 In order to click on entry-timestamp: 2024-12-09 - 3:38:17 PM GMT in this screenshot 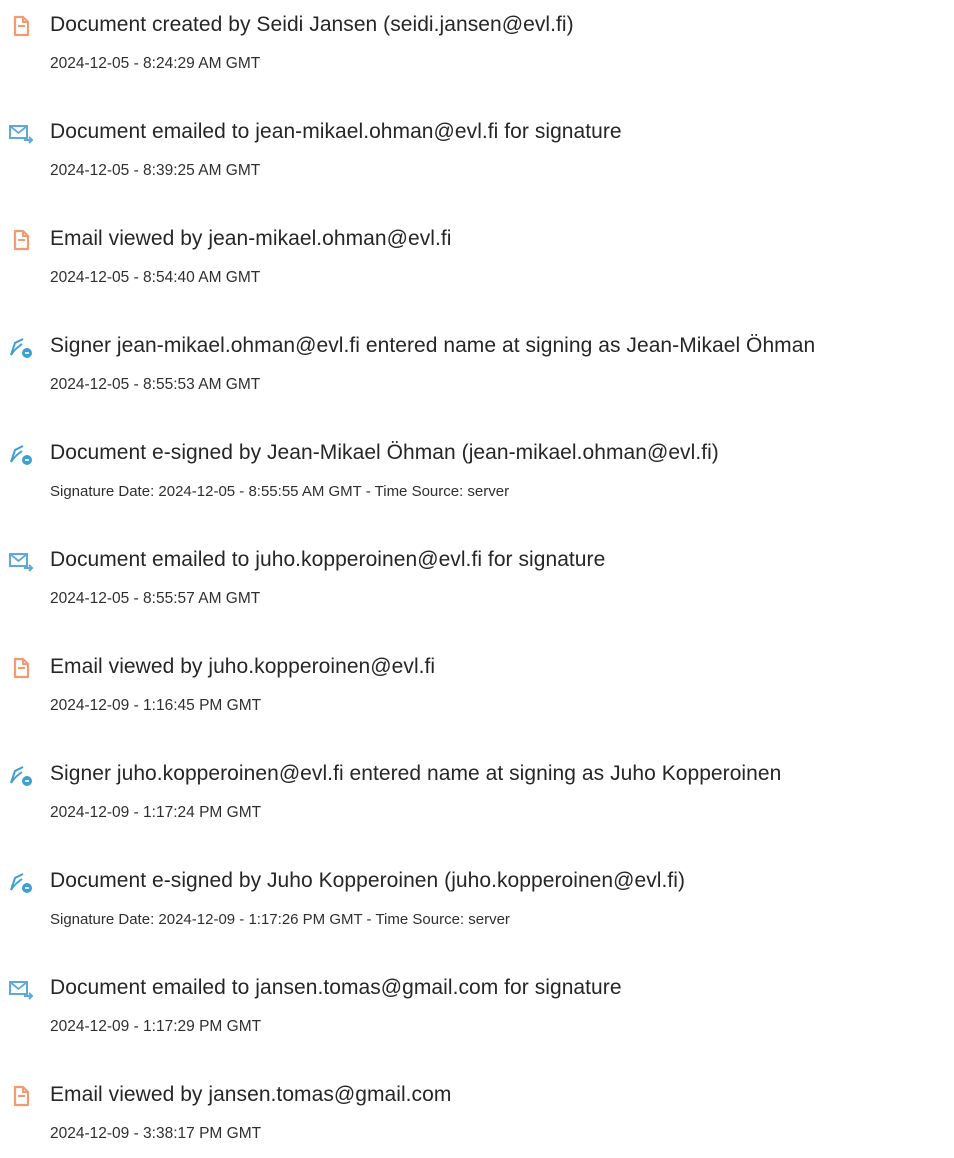, I will do `click(156, 1133)`.